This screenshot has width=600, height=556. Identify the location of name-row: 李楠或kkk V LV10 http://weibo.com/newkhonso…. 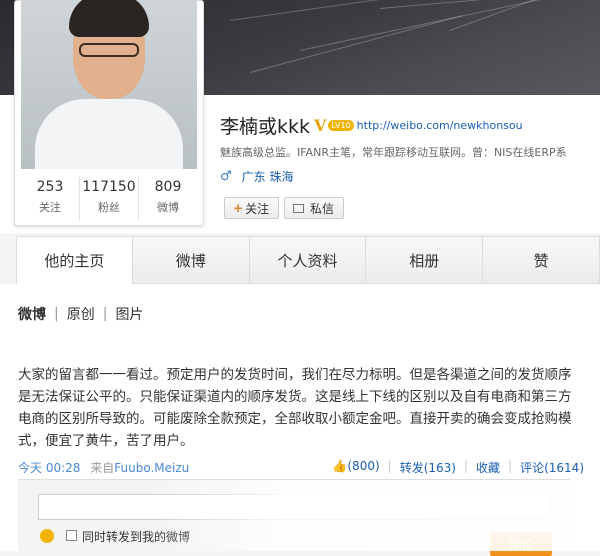
(371, 125).